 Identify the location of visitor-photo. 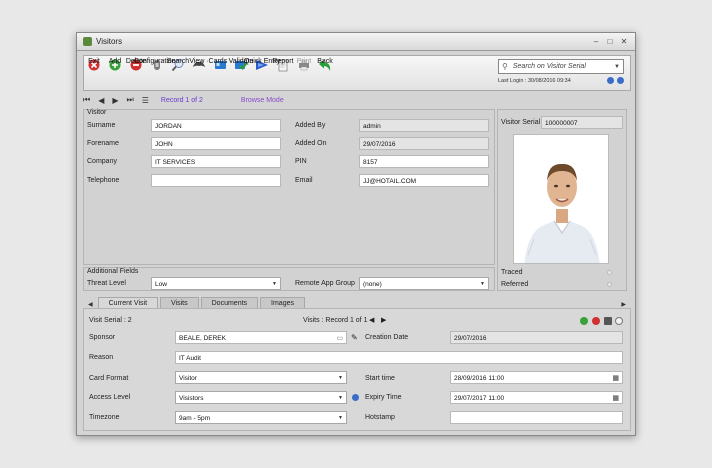
(561, 199).